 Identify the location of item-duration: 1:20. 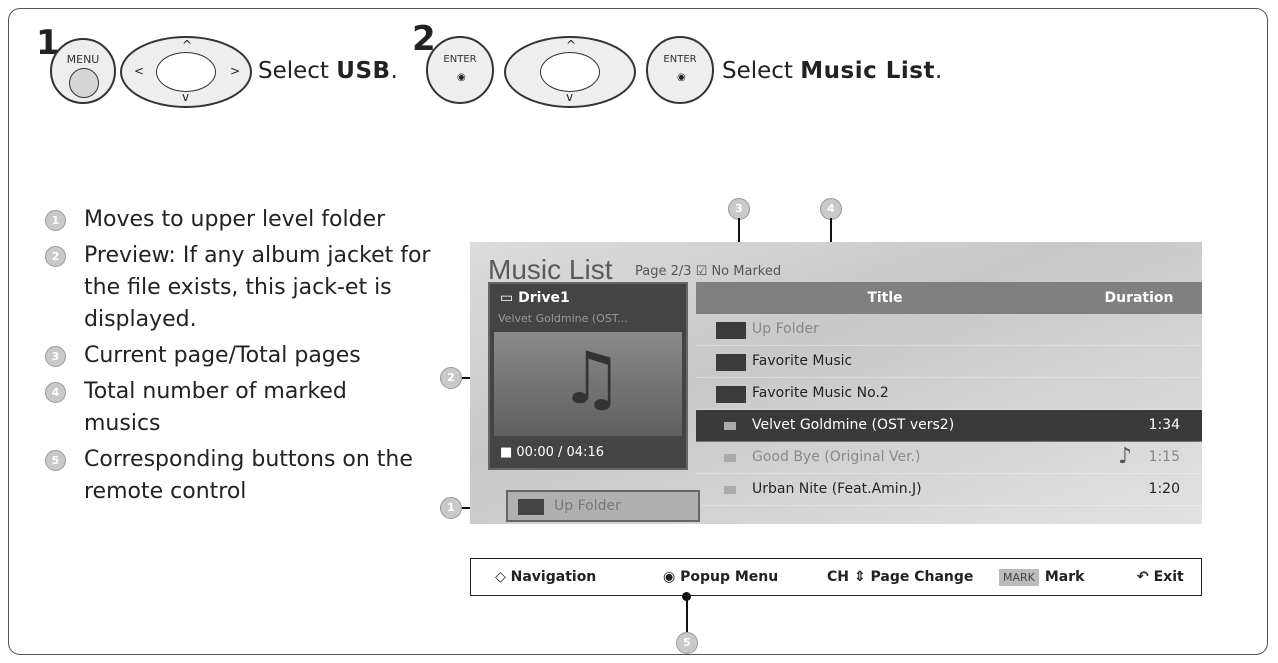
(1164, 489).